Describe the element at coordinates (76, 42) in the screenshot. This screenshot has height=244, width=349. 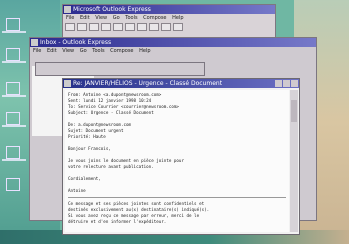
I see `inbox-window-title: Inbox - Outlook Express` at that location.